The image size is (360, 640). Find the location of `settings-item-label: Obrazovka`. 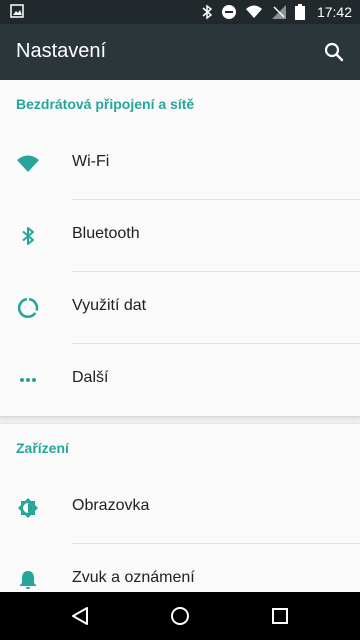

settings-item-label: Obrazovka is located at coordinates (111, 505).